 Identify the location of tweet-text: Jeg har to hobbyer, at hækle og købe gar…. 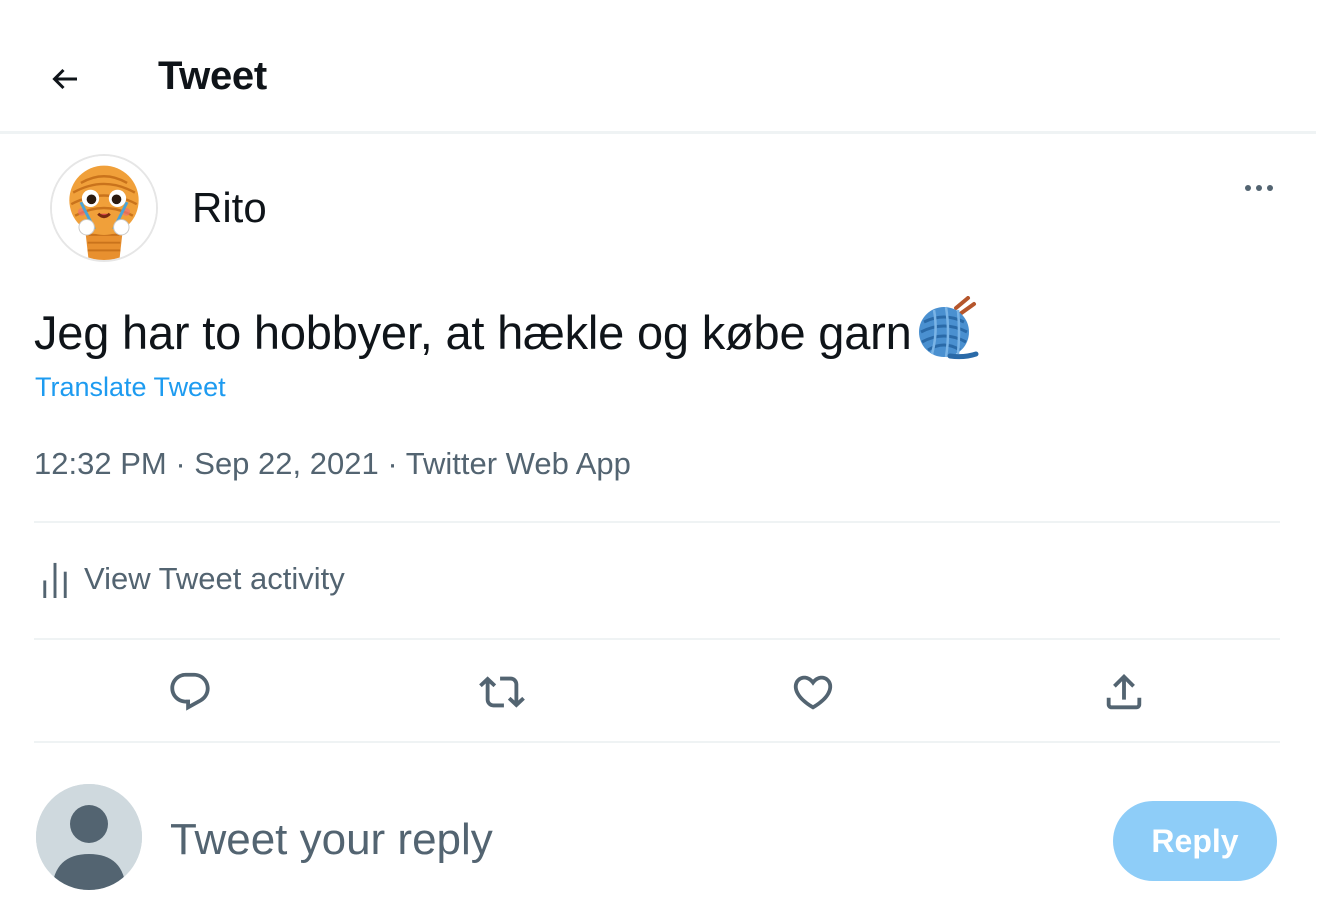
(507, 329).